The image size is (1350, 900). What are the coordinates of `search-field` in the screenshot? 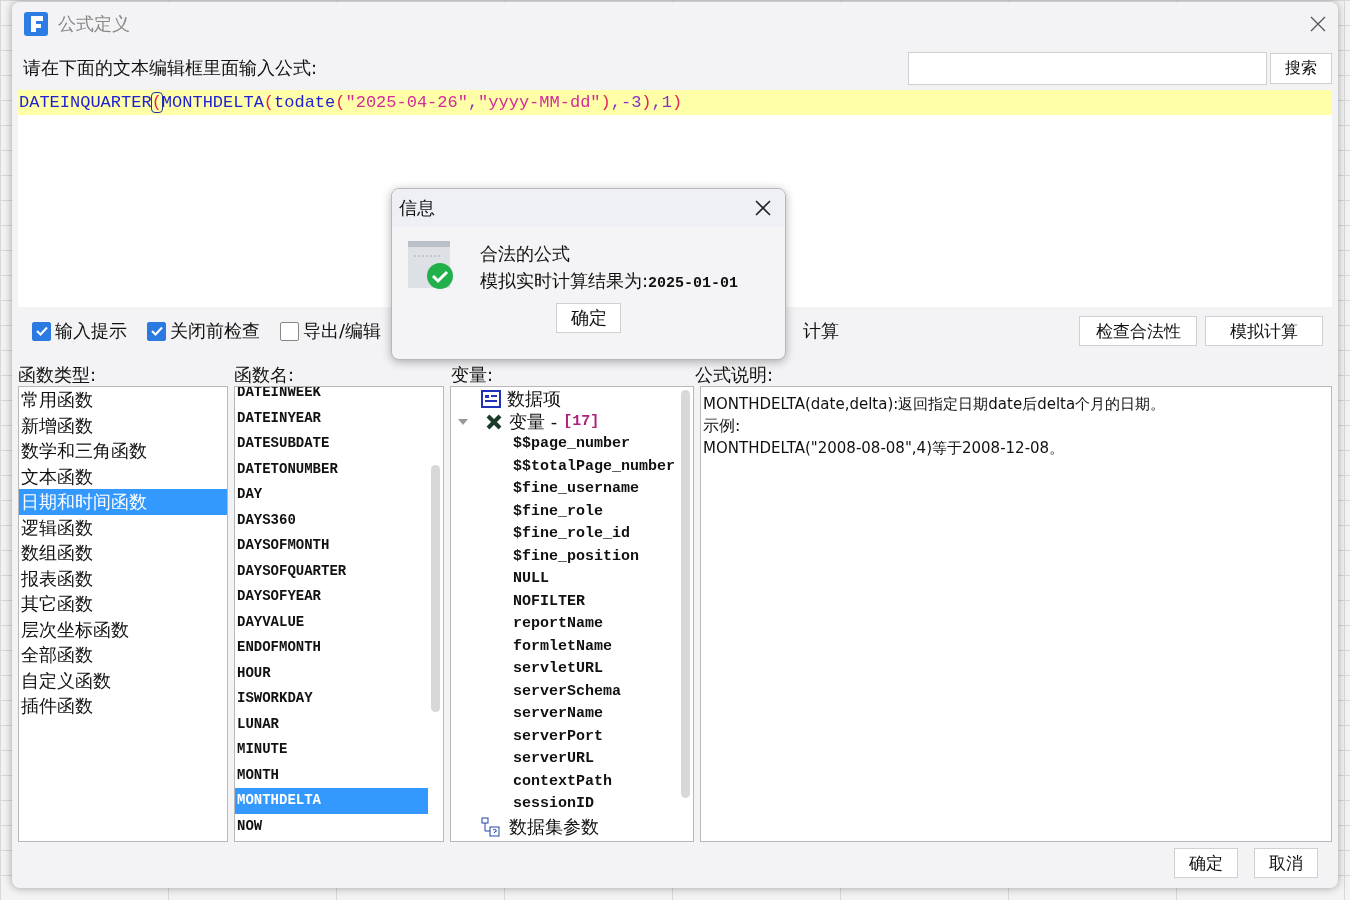 It's located at (1087, 68).